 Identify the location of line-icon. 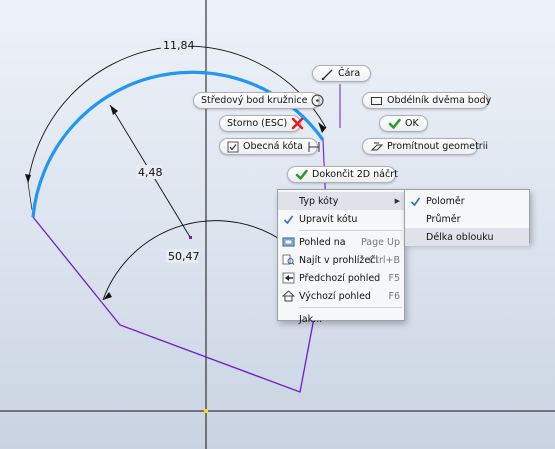
(327, 74).